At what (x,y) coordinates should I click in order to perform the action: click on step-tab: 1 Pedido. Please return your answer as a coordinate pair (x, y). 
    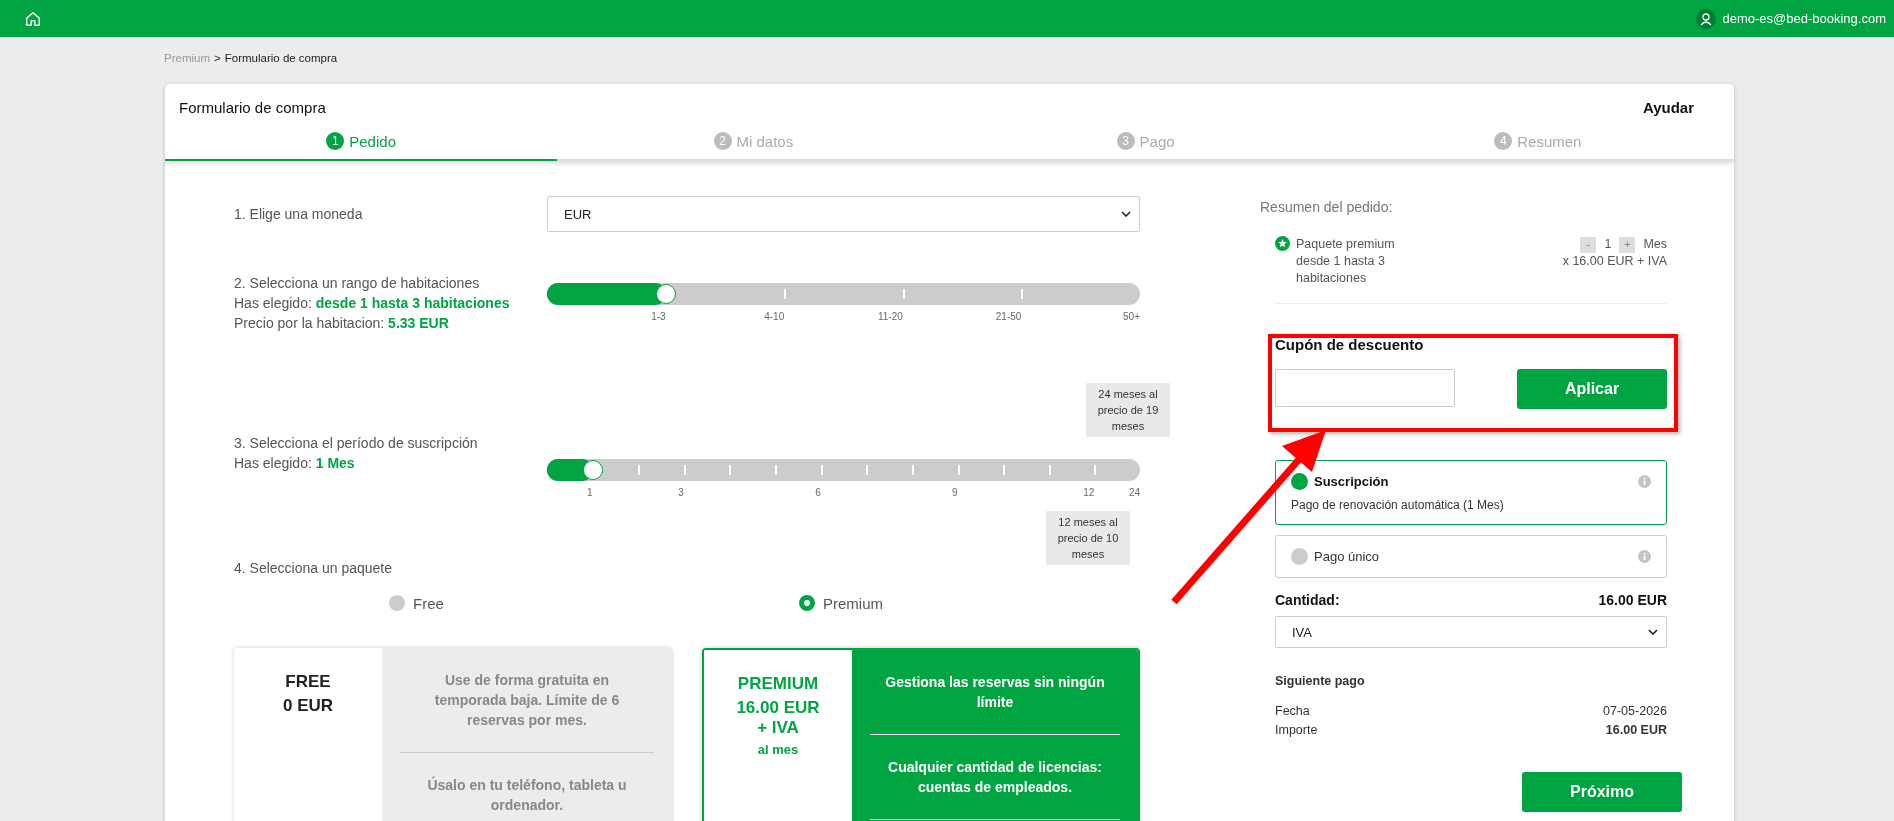
    Looking at the image, I should click on (361, 142).